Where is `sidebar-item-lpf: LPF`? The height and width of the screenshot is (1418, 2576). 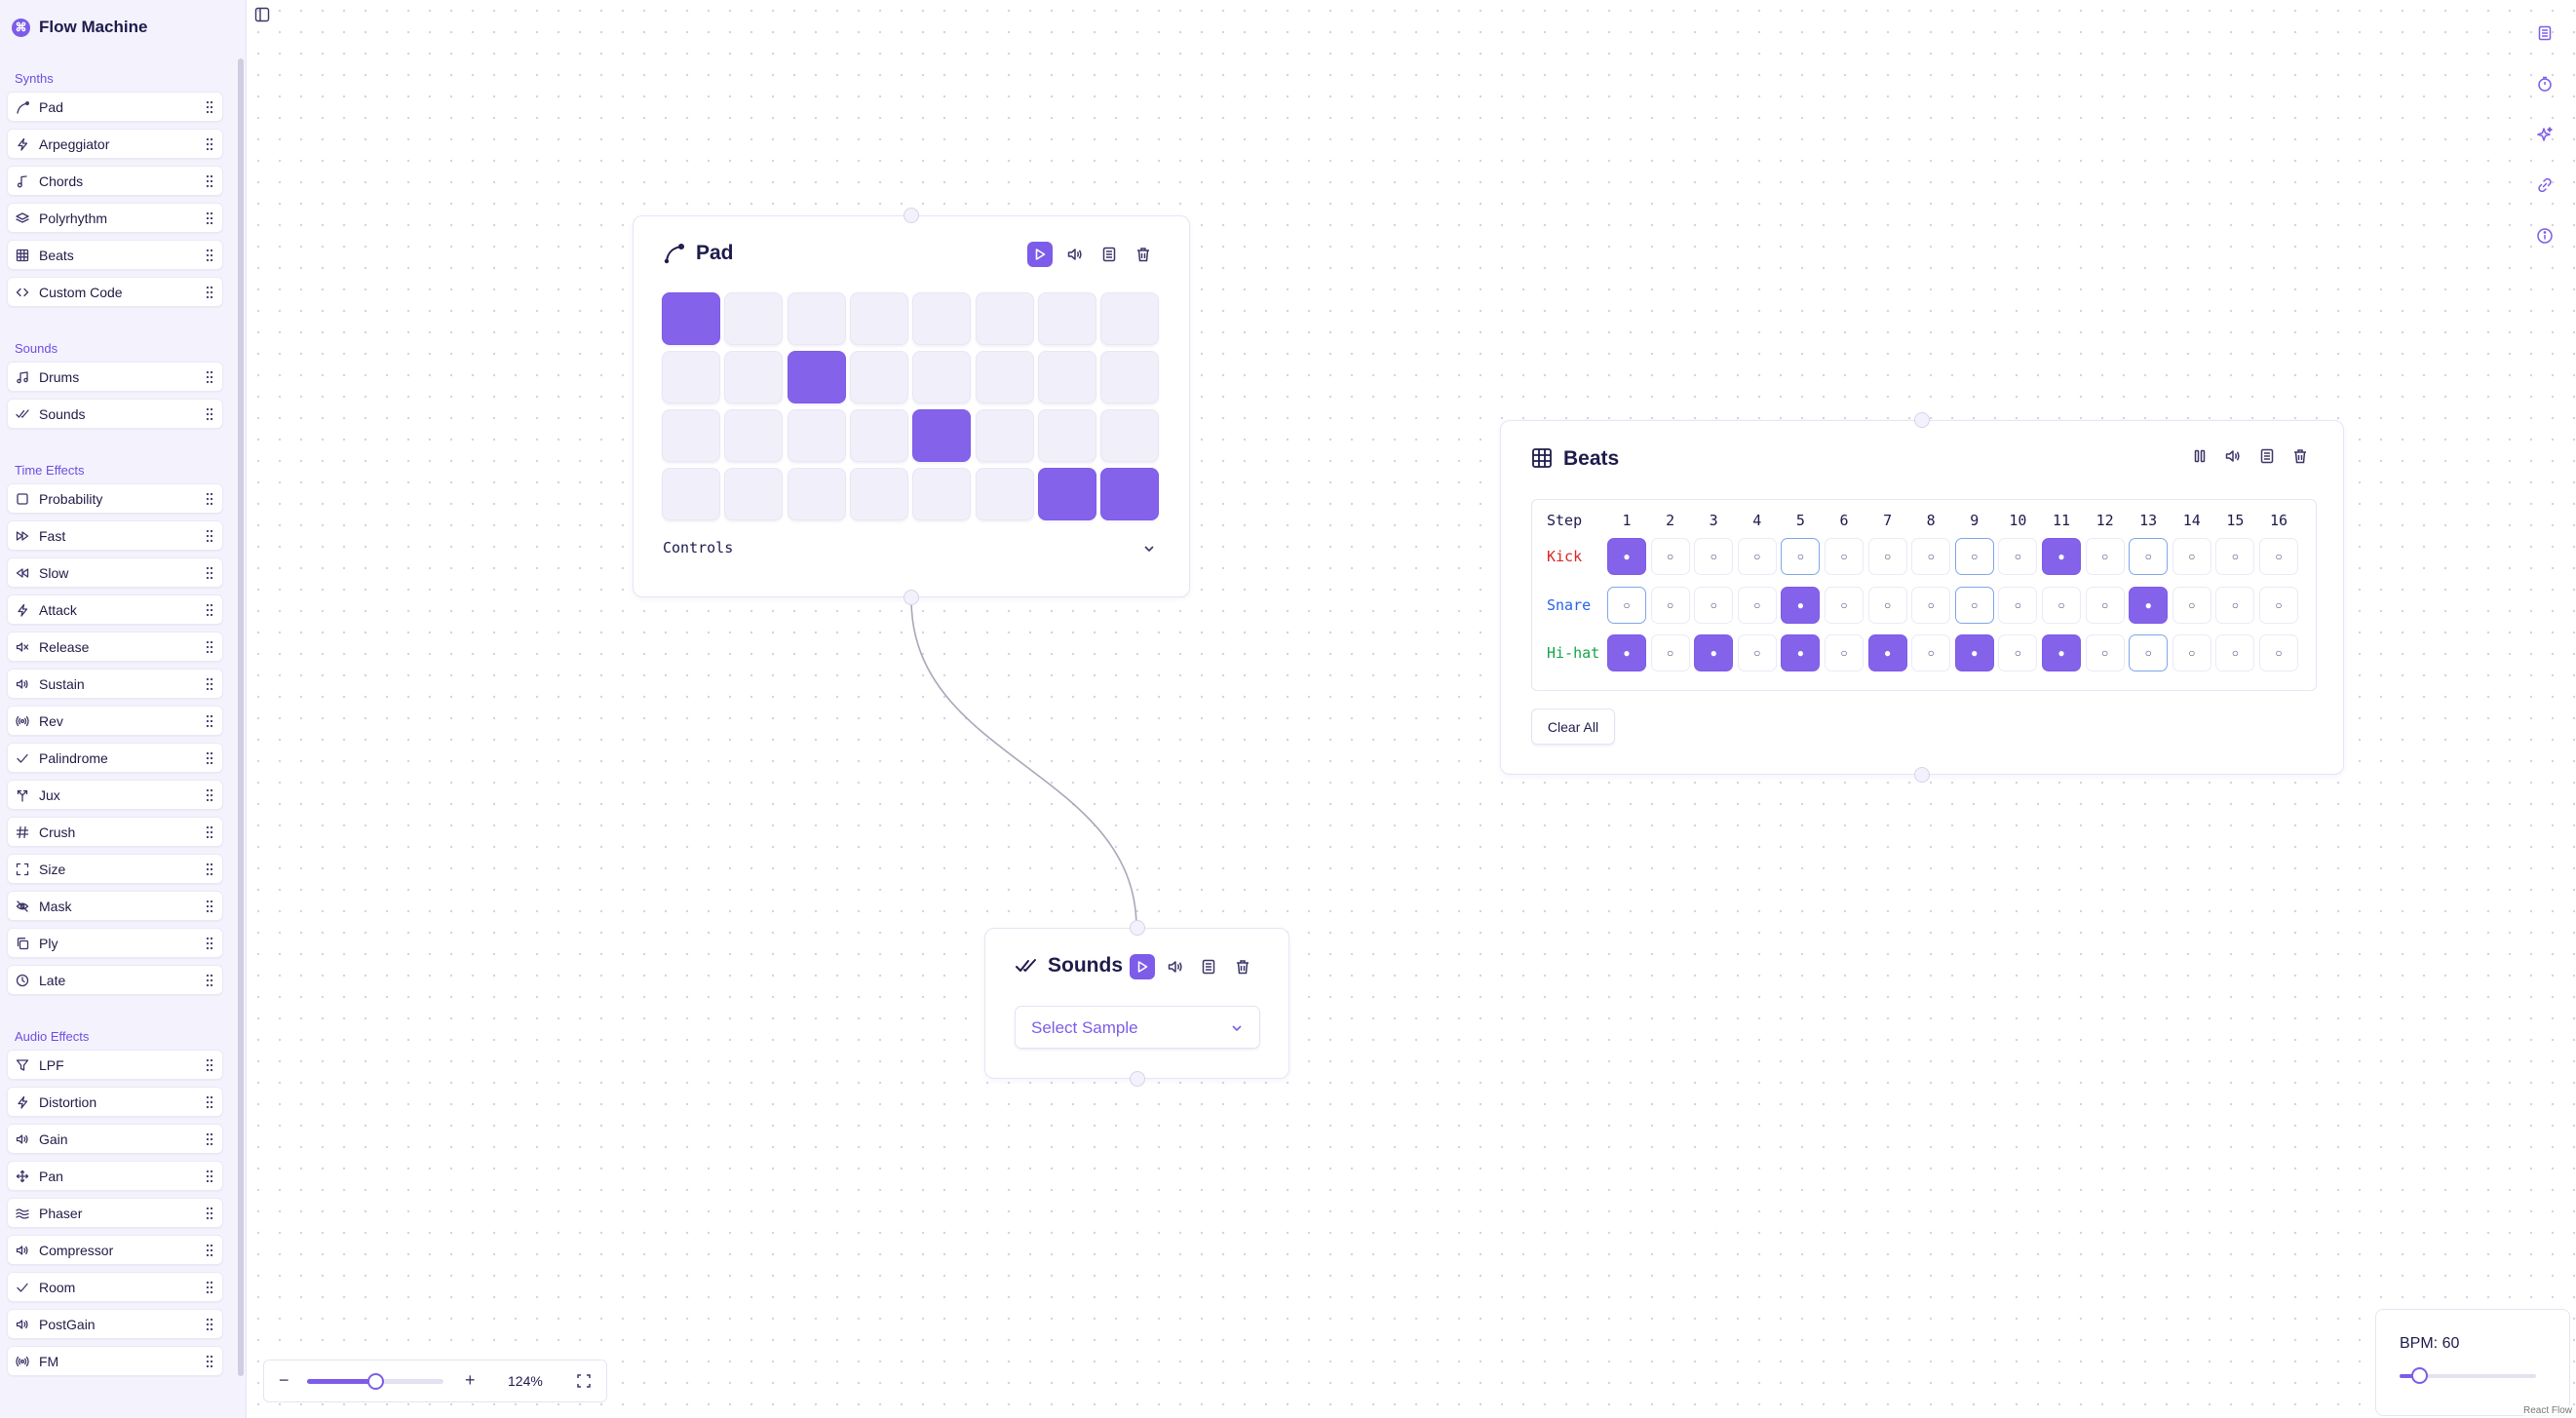 sidebar-item-lpf: LPF is located at coordinates (115, 1065).